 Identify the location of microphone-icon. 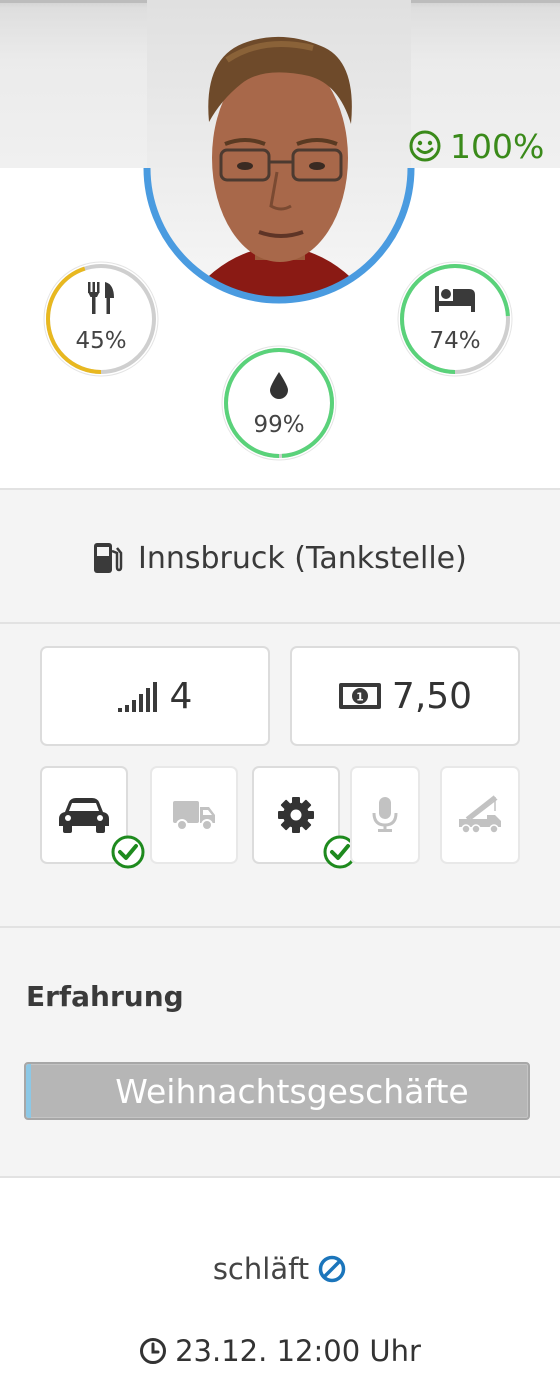
(385, 814).